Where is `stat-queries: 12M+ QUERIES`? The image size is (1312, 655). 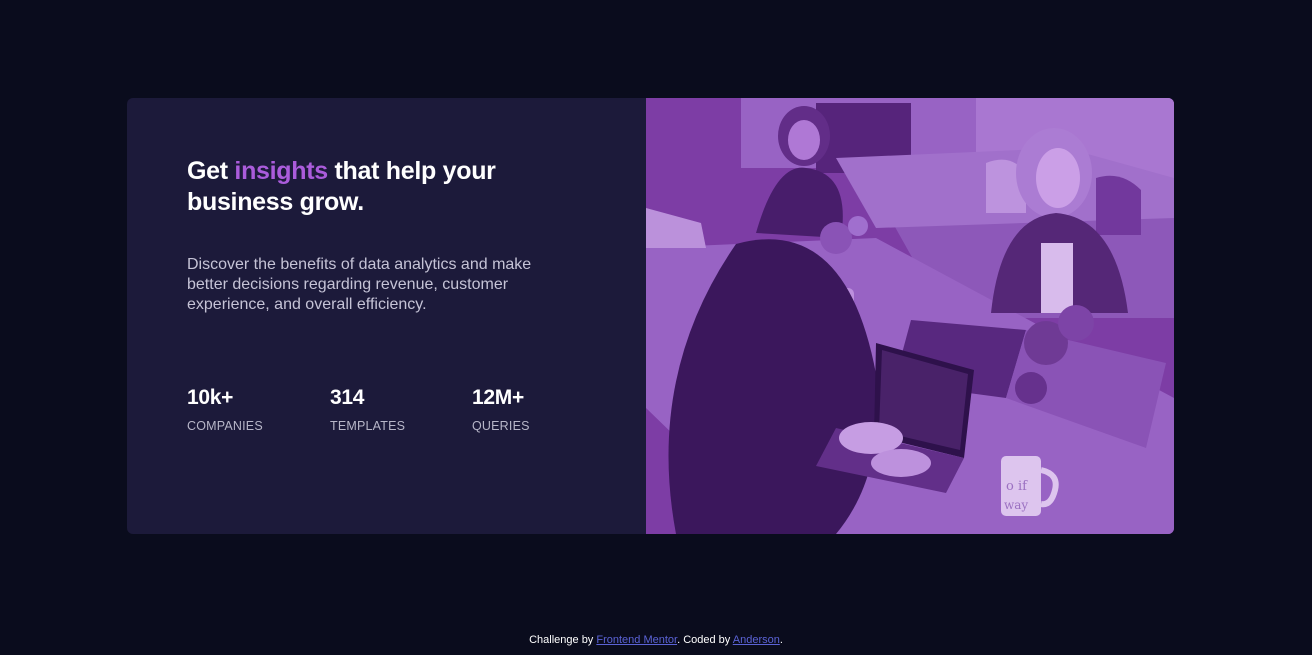 stat-queries: 12M+ QUERIES is located at coordinates (501, 409).